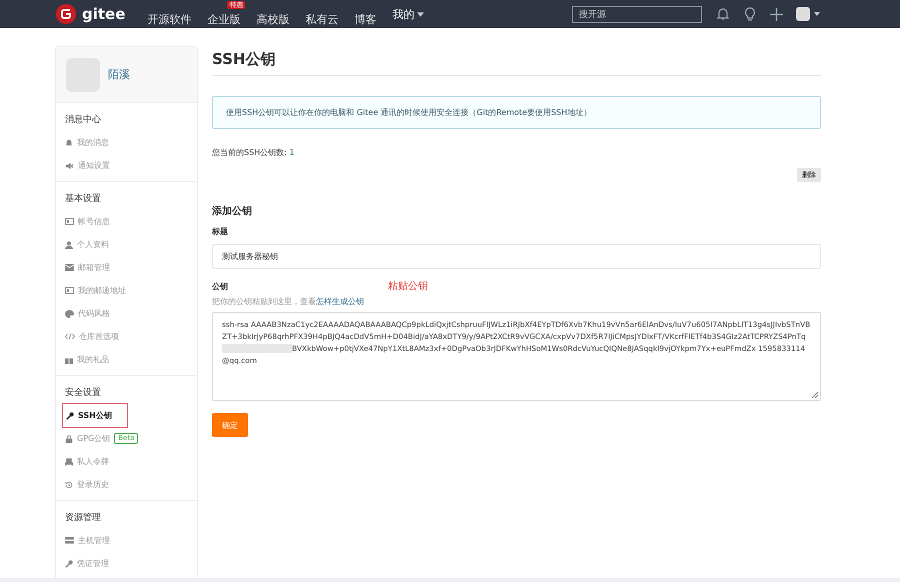 Image resolution: width=900 pixels, height=582 pixels. Describe the element at coordinates (83, 518) in the screenshot. I see `section-title: 资源管理` at that location.